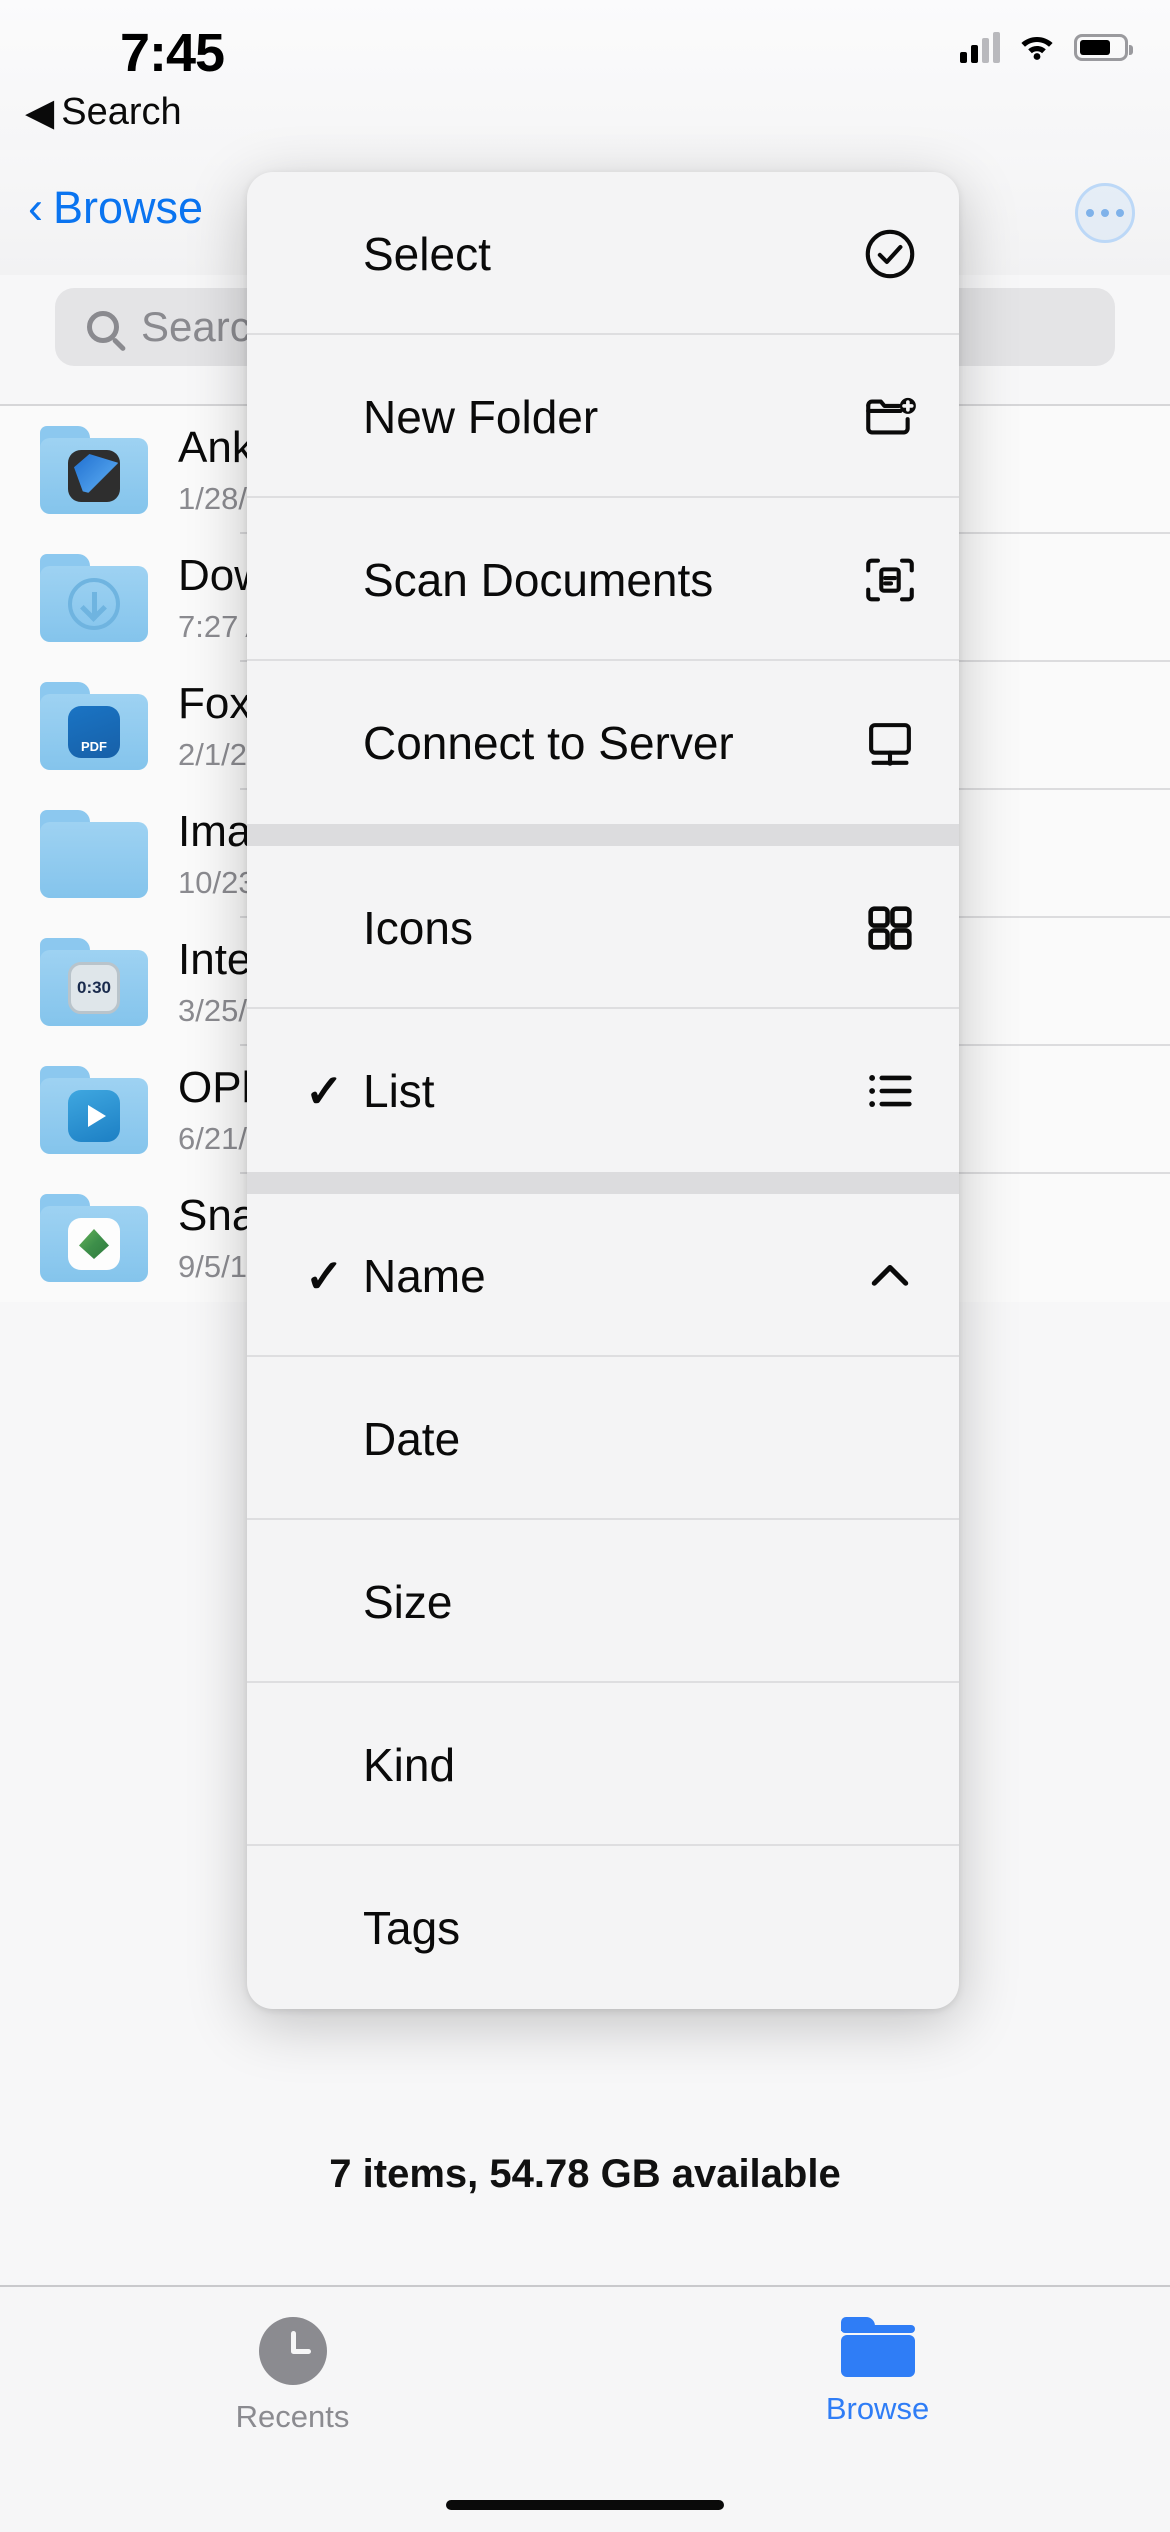  I want to click on tab-bar: Recents Browse, so click(585, 2408).